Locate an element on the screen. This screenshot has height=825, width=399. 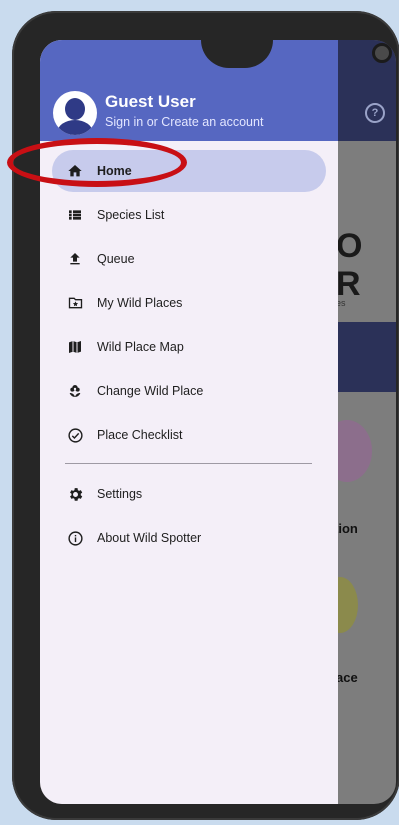
menu-item-settings: Settings is located at coordinates (189, 494).